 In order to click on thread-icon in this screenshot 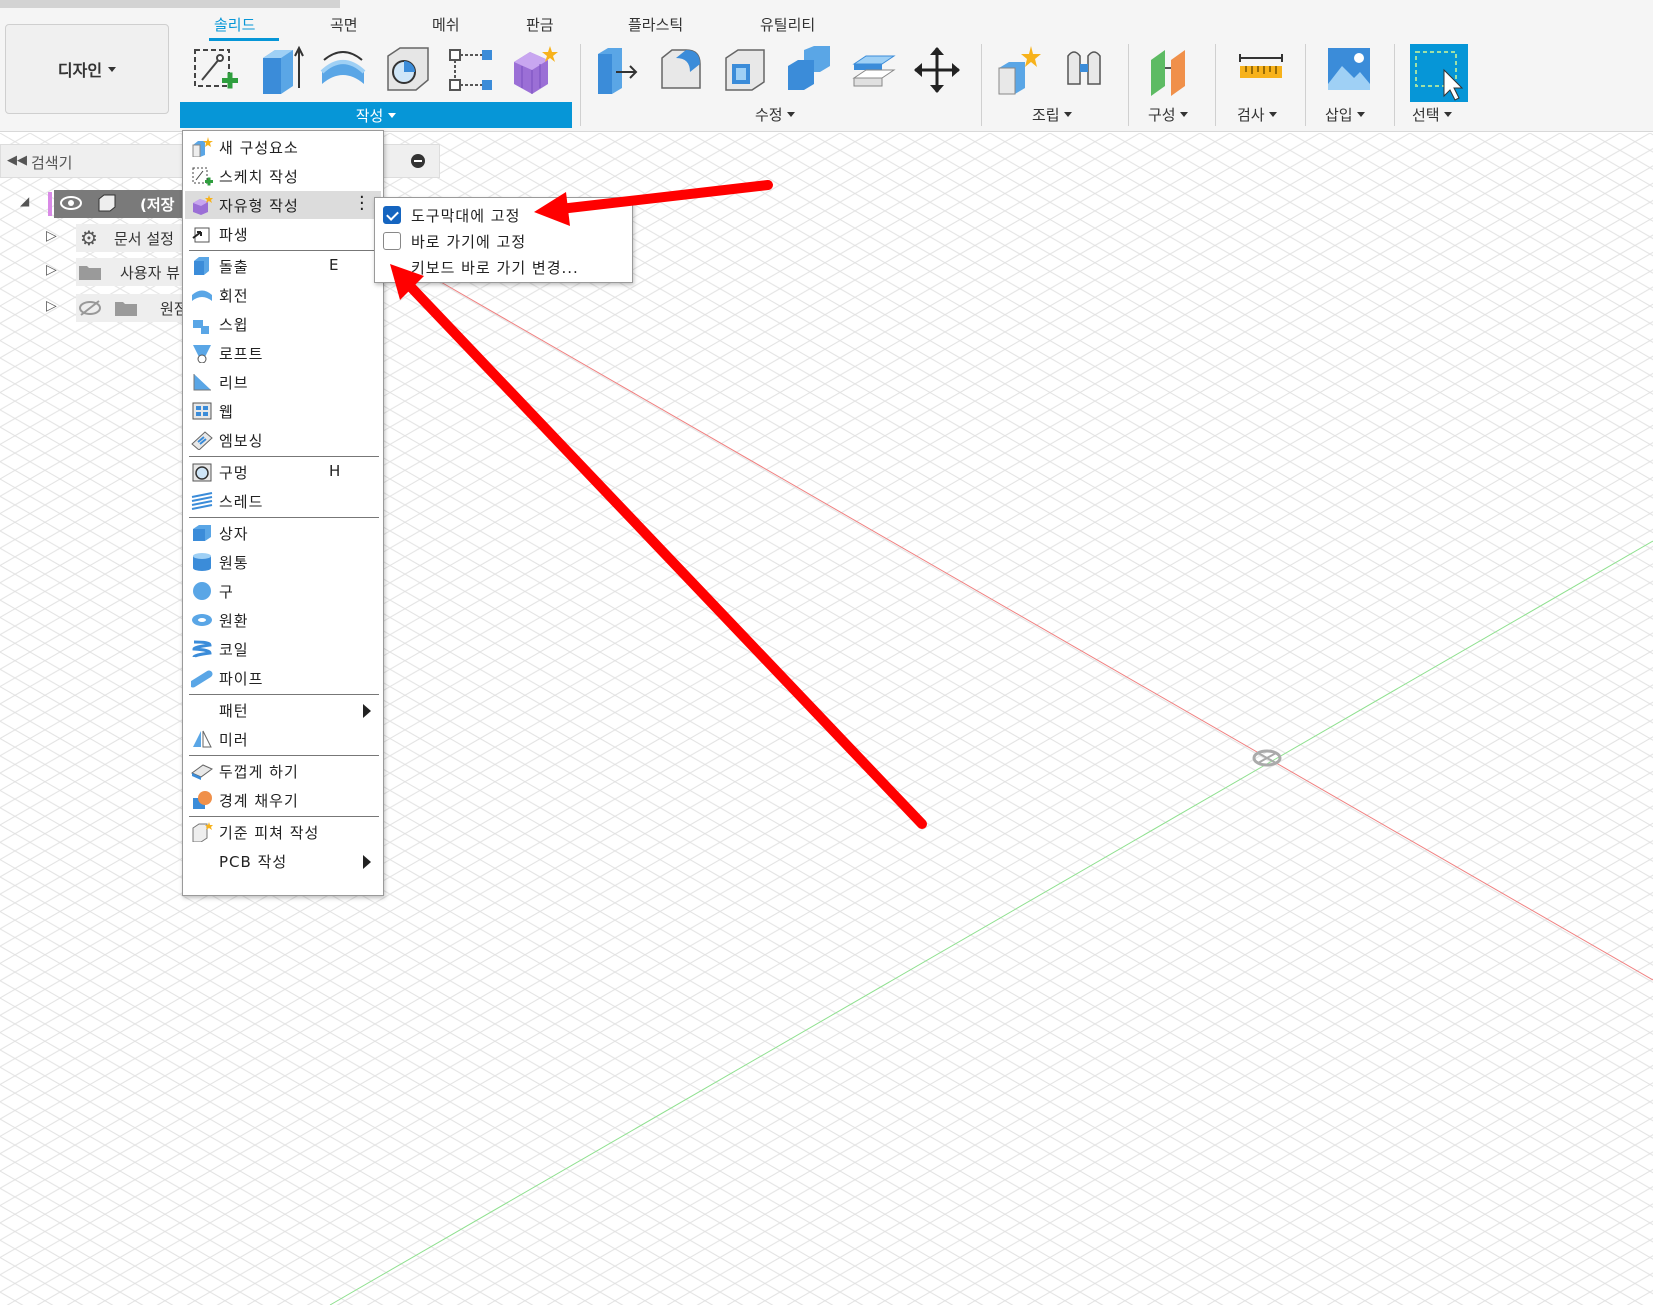, I will do `click(202, 501)`.